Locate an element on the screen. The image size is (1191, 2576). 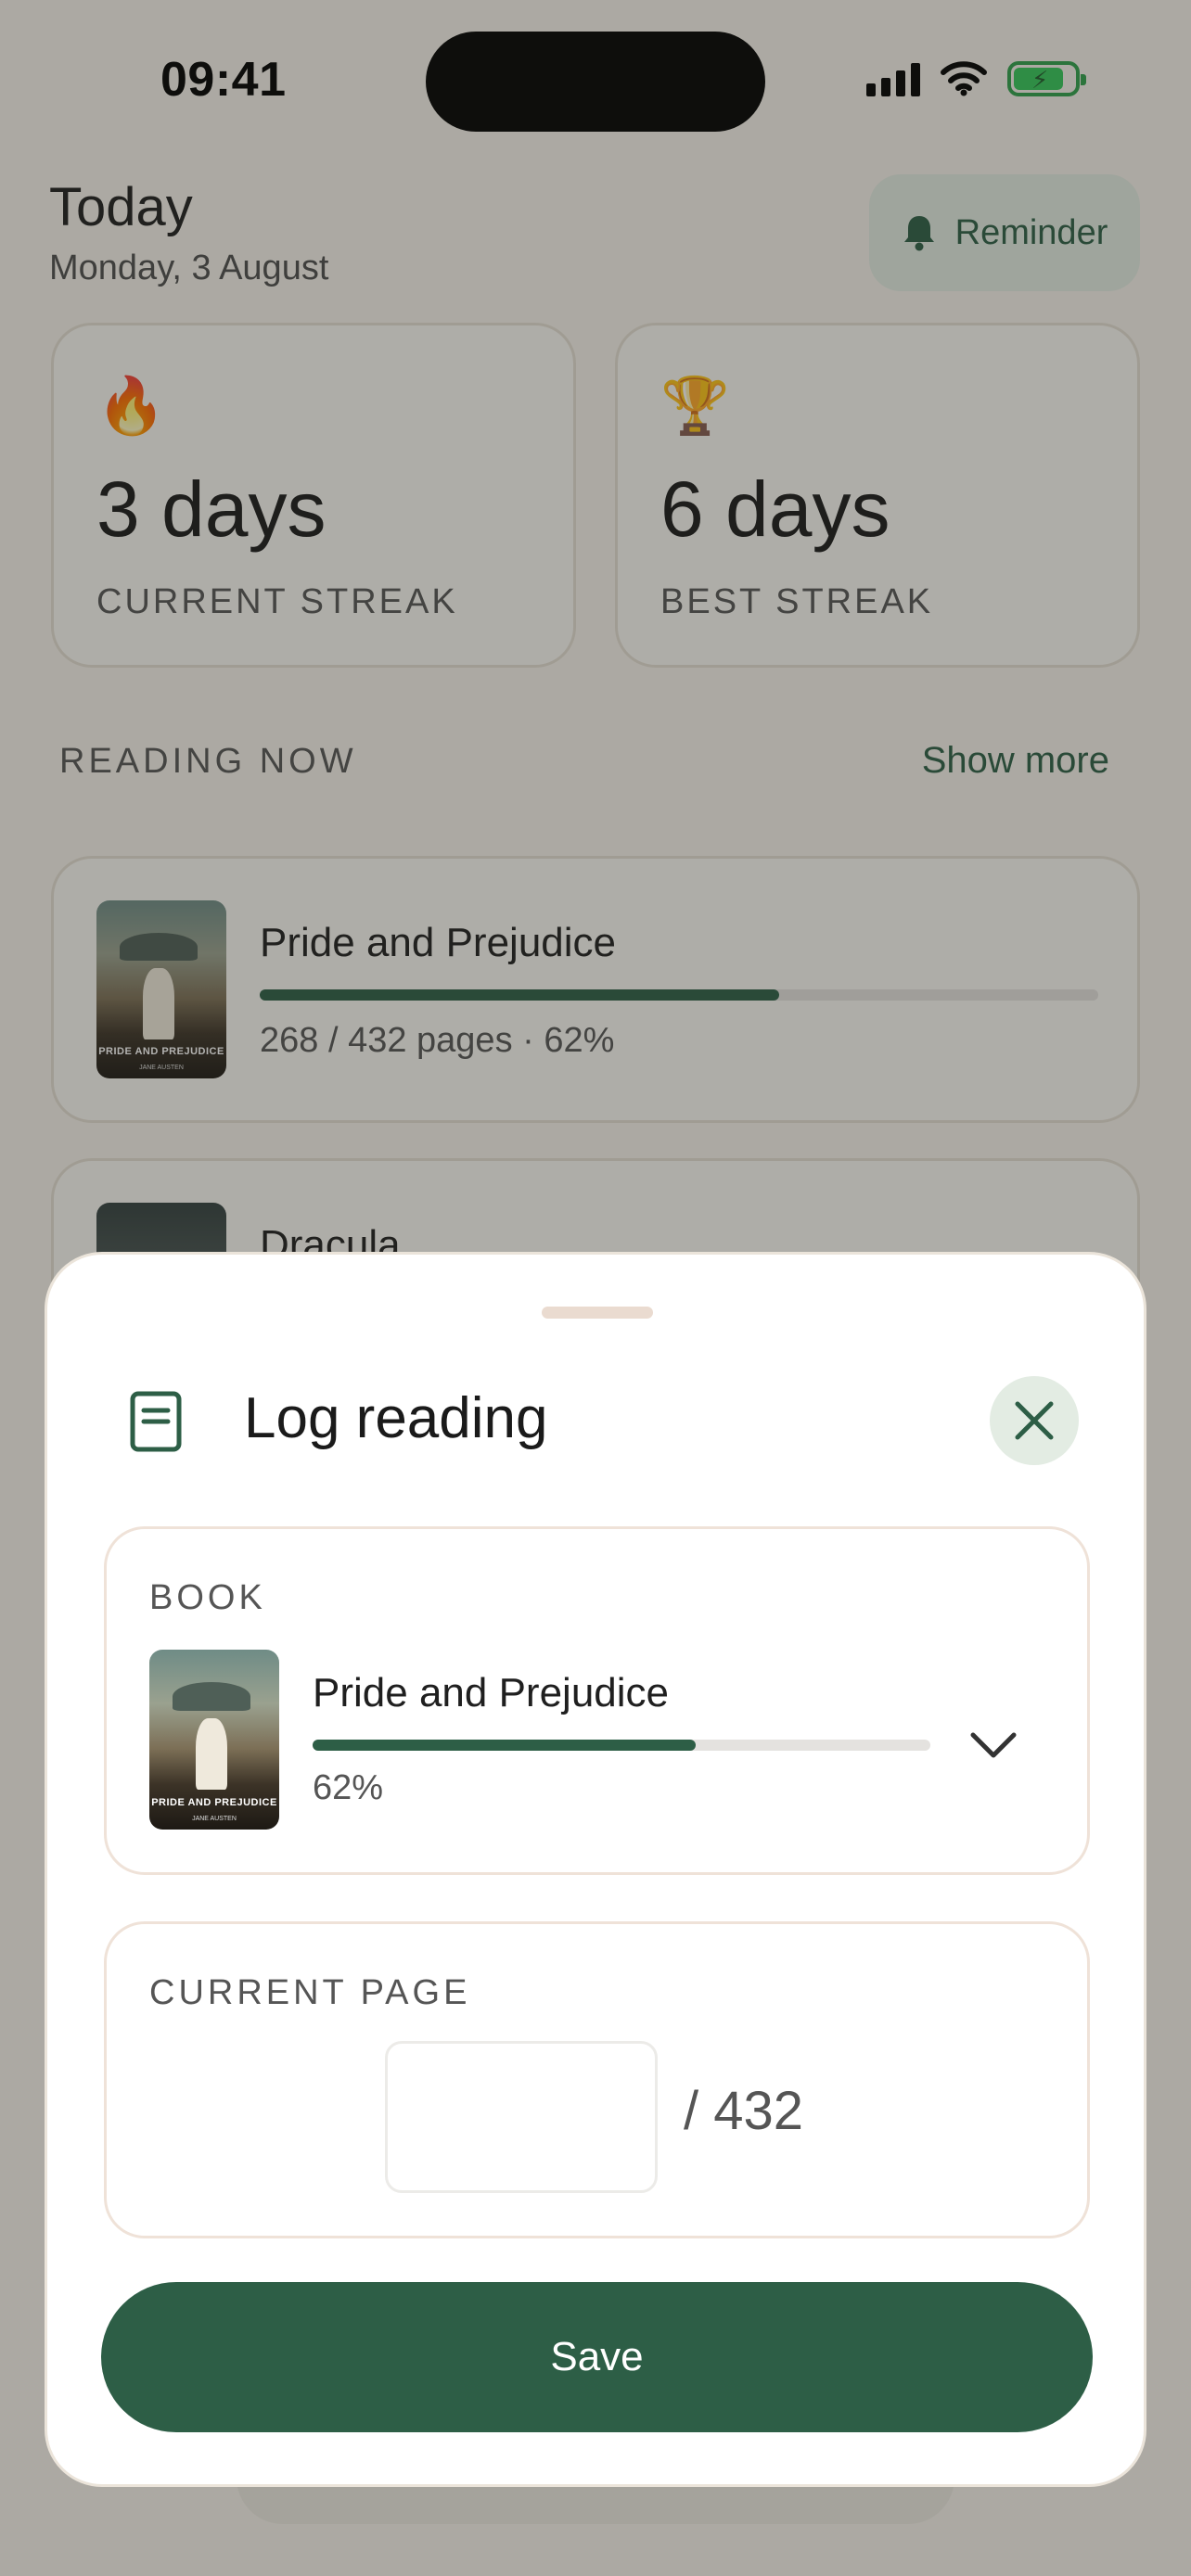
save-button: Save is located at coordinates (597, 2357).